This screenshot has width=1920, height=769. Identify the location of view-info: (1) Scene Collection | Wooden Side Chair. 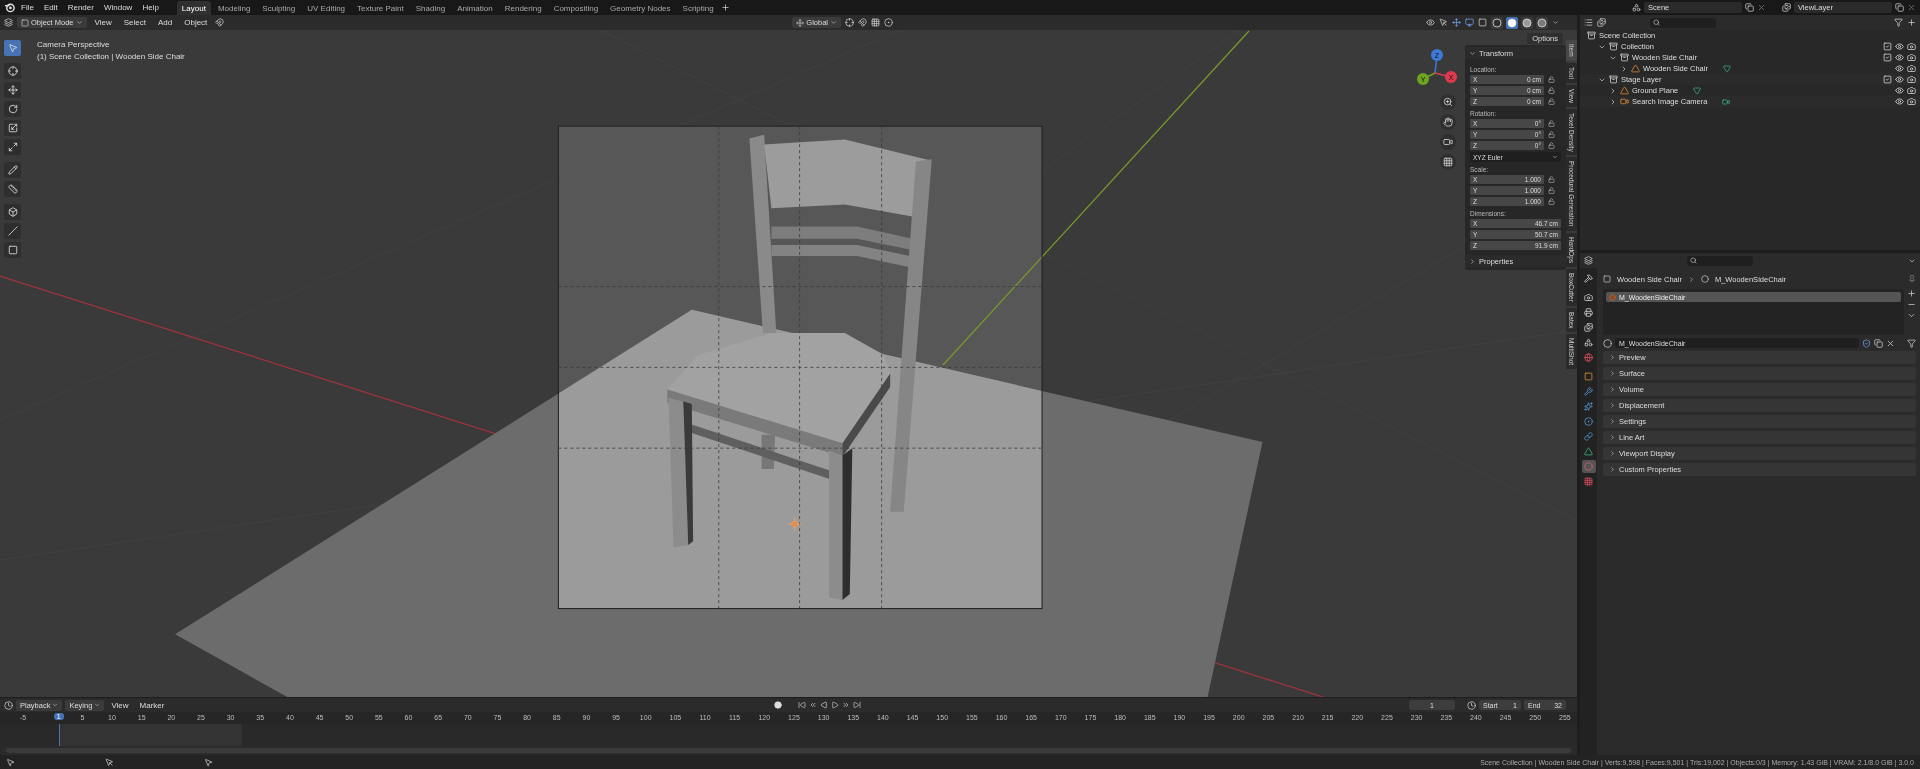
(111, 56).